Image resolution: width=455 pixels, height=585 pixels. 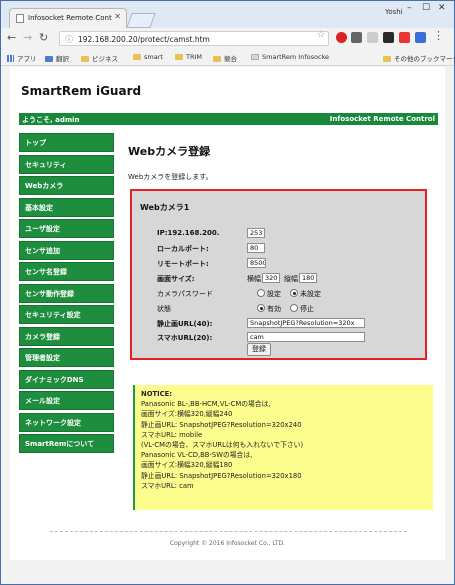 What do you see at coordinates (11, 37) in the screenshot?
I see `back-arrow-icon: ←` at bounding box center [11, 37].